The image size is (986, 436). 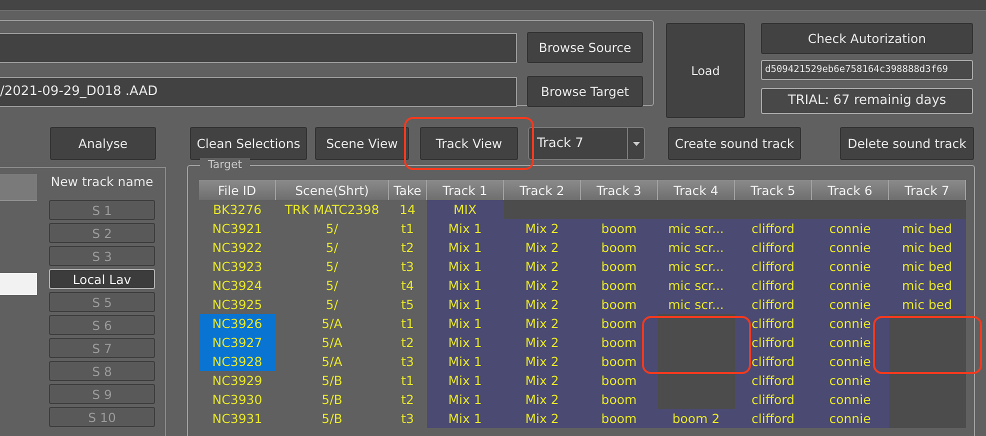 I want to click on target-path-field: /2021-09-29_D018 .AAD, so click(x=258, y=91).